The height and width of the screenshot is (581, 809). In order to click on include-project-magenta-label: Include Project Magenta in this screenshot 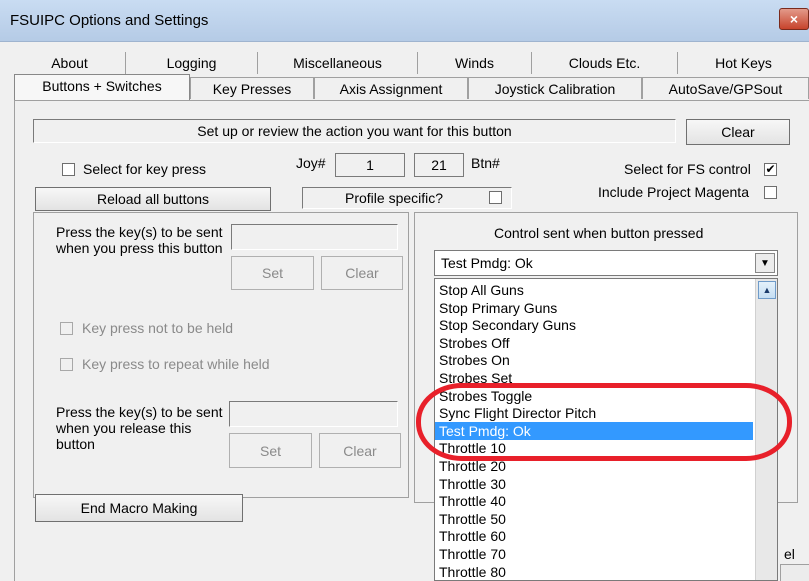, I will do `click(673, 192)`.